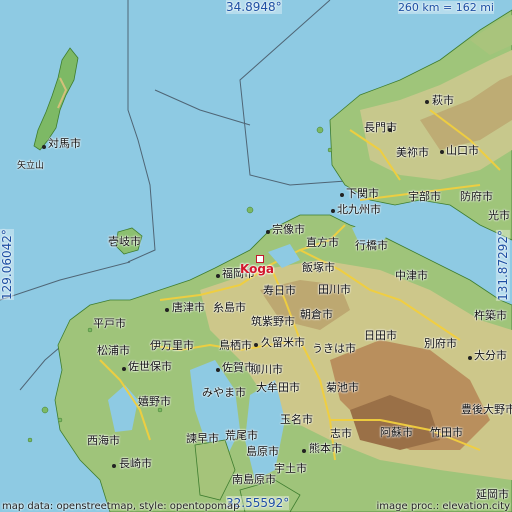  What do you see at coordinates (396, 432) in the screenshot?
I see `city-label: 阿蘇市` at bounding box center [396, 432].